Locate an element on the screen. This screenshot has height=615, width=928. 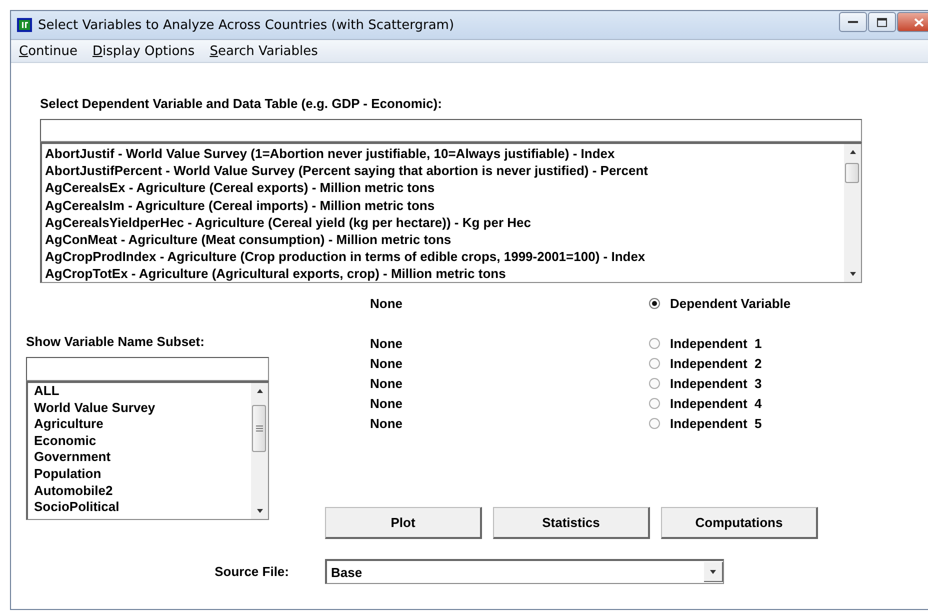
variable-list-item: AgCerealsIm - Agriculture (Cereal imports) - Million metric tons is located at coordinates (443, 205).